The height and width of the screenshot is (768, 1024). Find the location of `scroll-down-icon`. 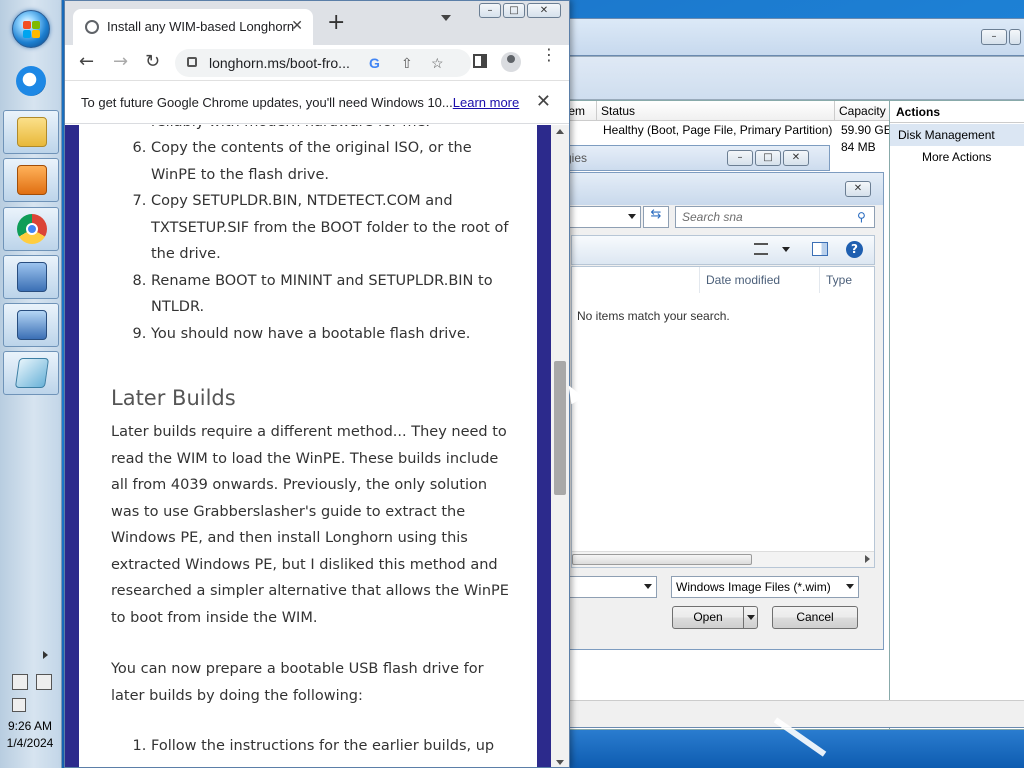

scroll-down-icon is located at coordinates (560, 762).